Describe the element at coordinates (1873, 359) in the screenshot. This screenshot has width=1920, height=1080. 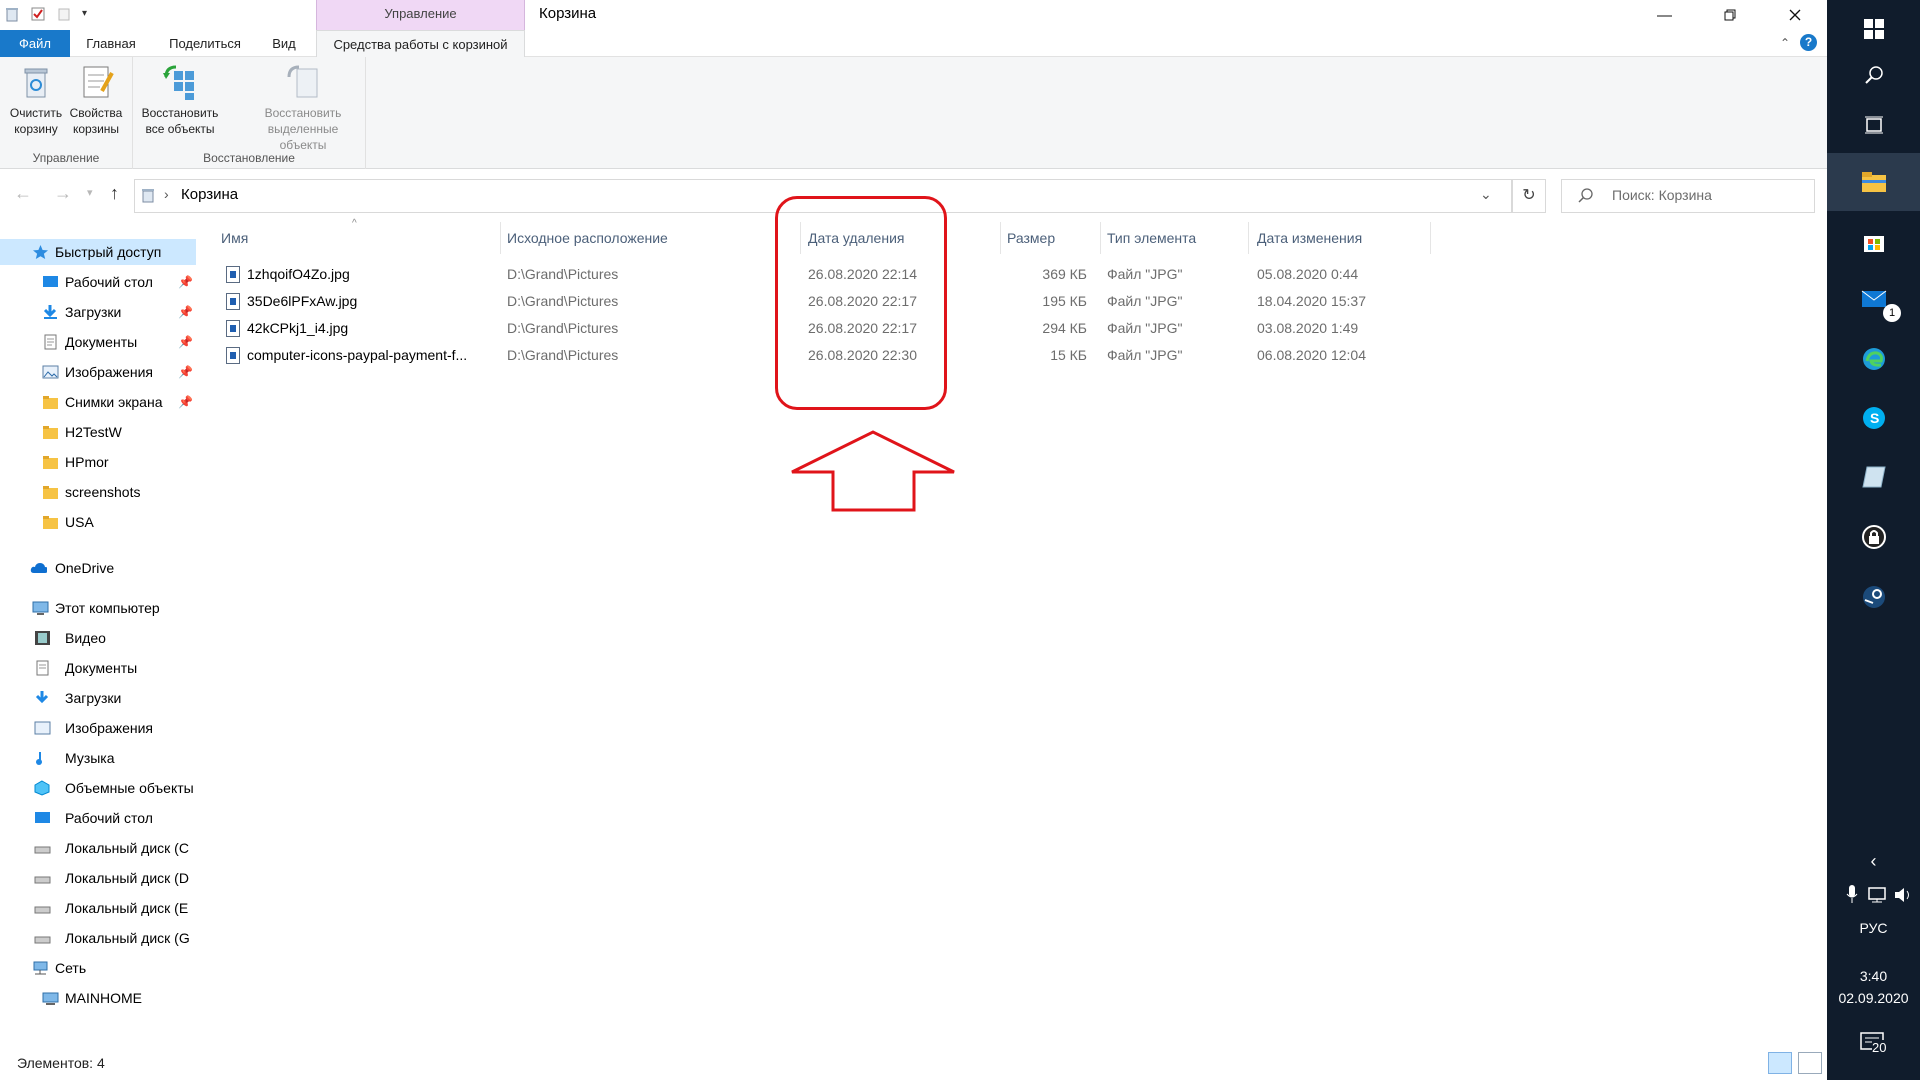
I see `edge-taskbar-button` at that location.